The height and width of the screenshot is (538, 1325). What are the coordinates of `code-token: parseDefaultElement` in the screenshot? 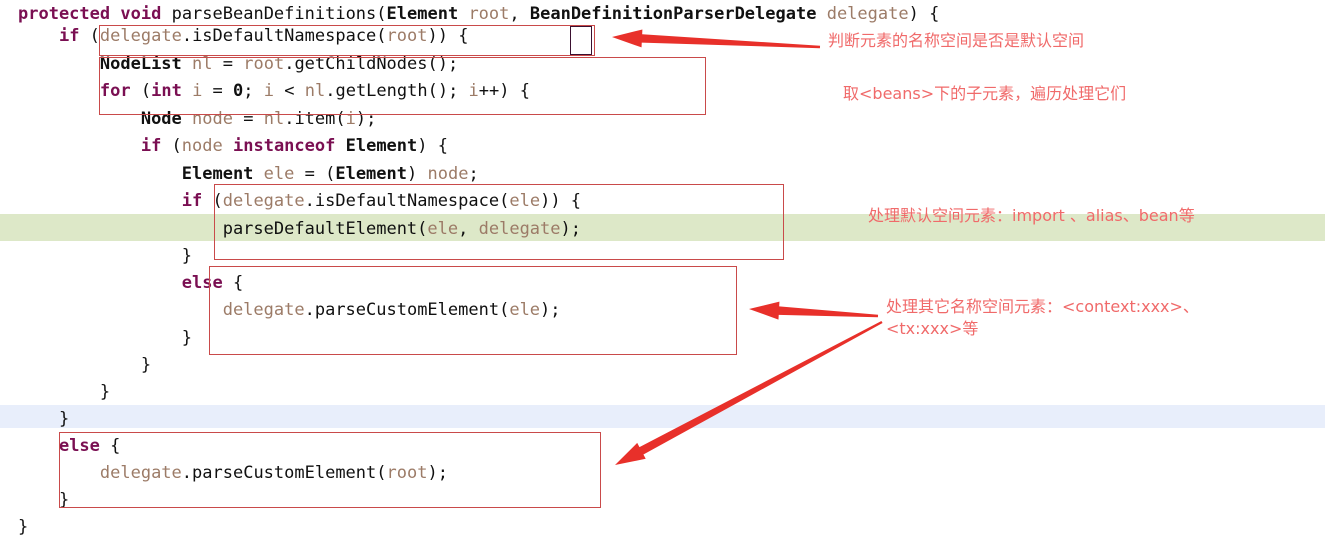 It's located at (320, 229).